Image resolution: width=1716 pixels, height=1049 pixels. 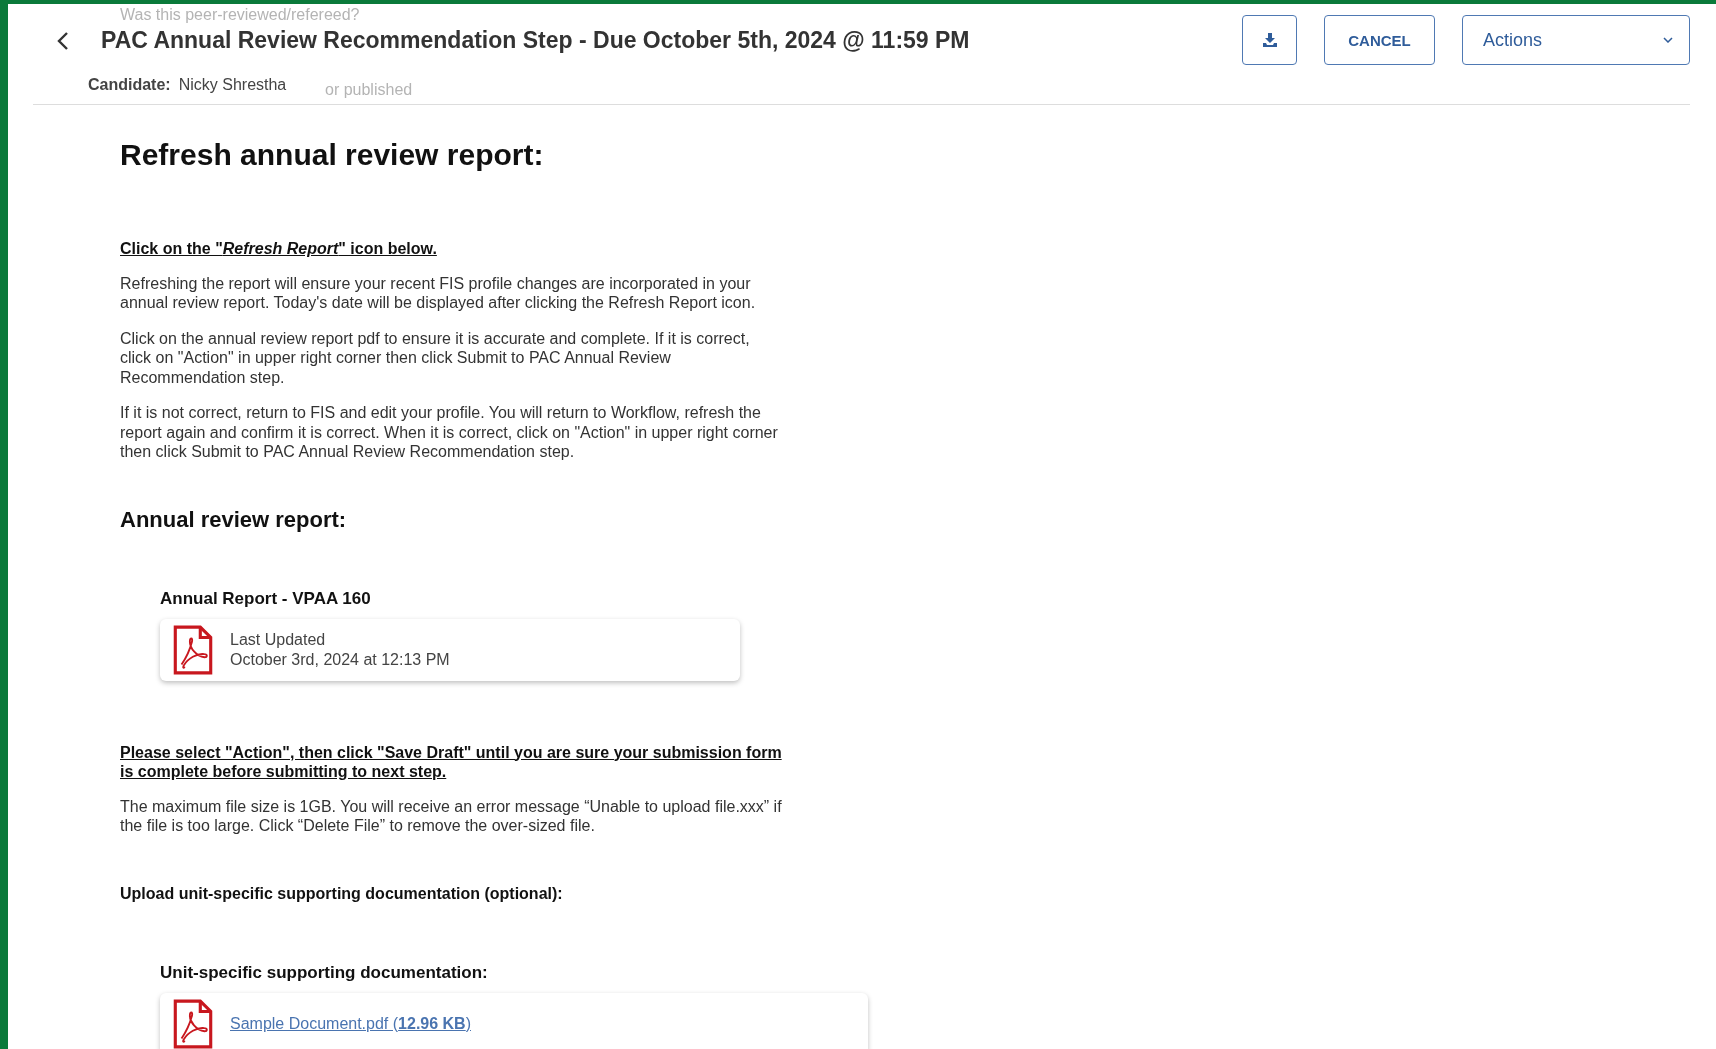 What do you see at coordinates (350, 1023) in the screenshot?
I see `file-link: Sample Document.pdf (12.96 KB)` at bounding box center [350, 1023].